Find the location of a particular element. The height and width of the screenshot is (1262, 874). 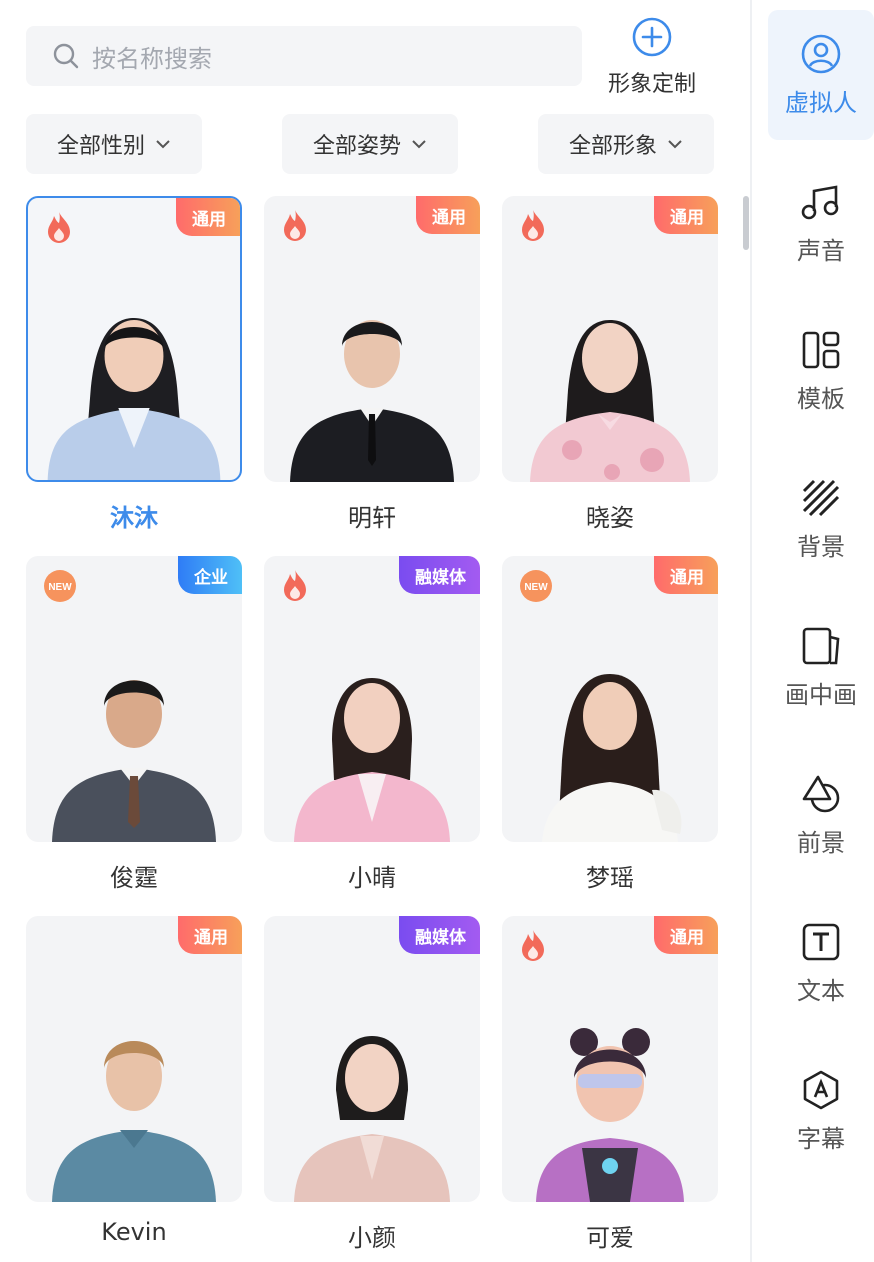

sidebar-item-text: 文本 is located at coordinates (821, 963).